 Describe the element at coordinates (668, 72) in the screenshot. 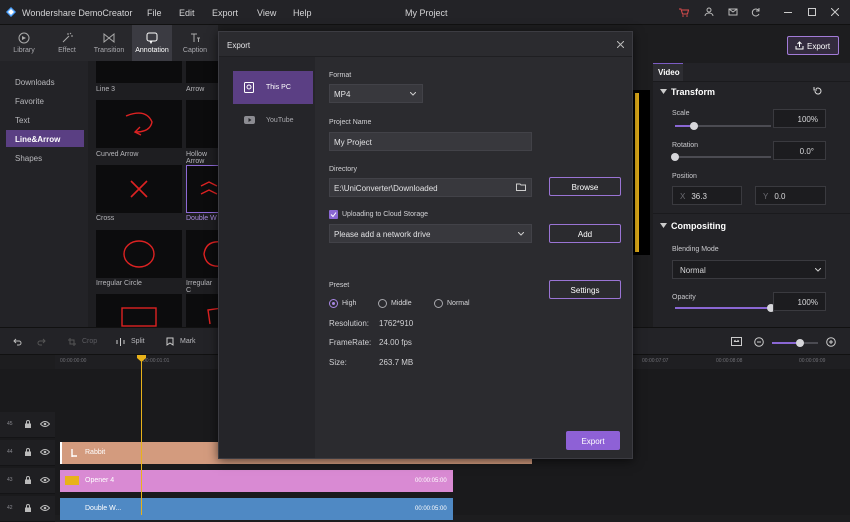

I see `tab-video: Video` at that location.